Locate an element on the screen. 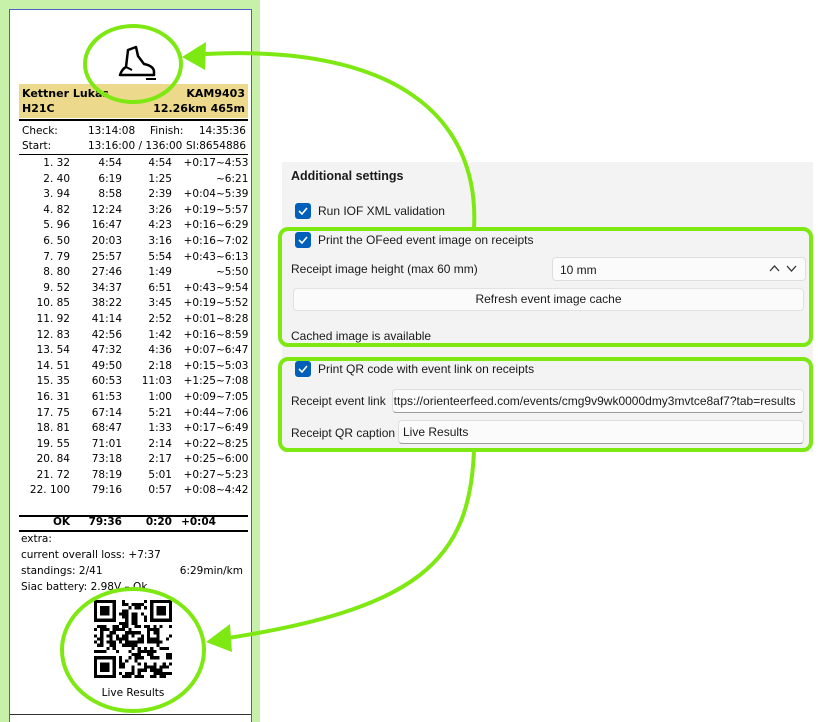 Image resolution: width=818 pixels, height=722 pixels. split-pace: ~6:13 is located at coordinates (232, 256).